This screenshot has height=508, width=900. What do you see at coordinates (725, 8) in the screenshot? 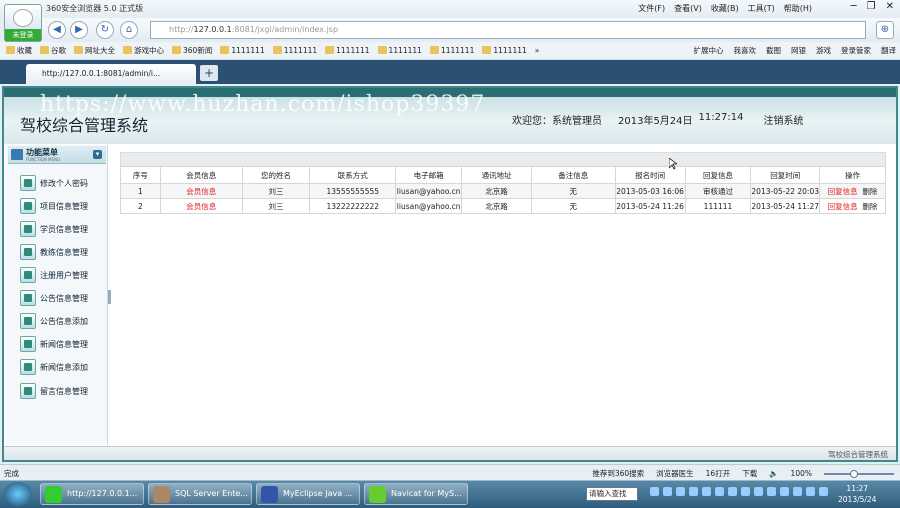
I see `menu-favorites: 收藏(B)` at bounding box center [725, 8].